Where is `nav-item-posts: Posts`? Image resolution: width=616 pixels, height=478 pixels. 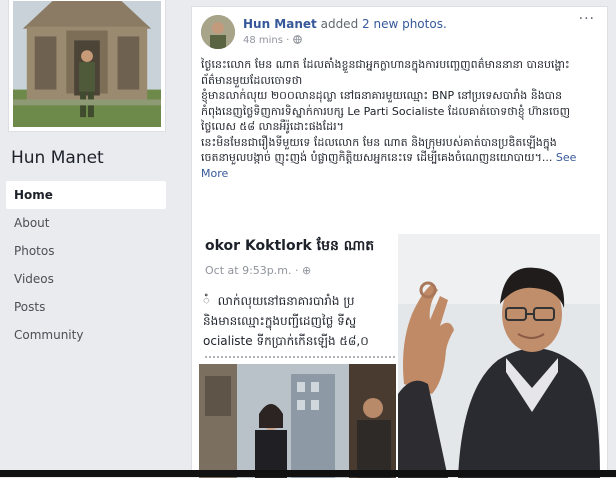 nav-item-posts: Posts is located at coordinates (86, 307).